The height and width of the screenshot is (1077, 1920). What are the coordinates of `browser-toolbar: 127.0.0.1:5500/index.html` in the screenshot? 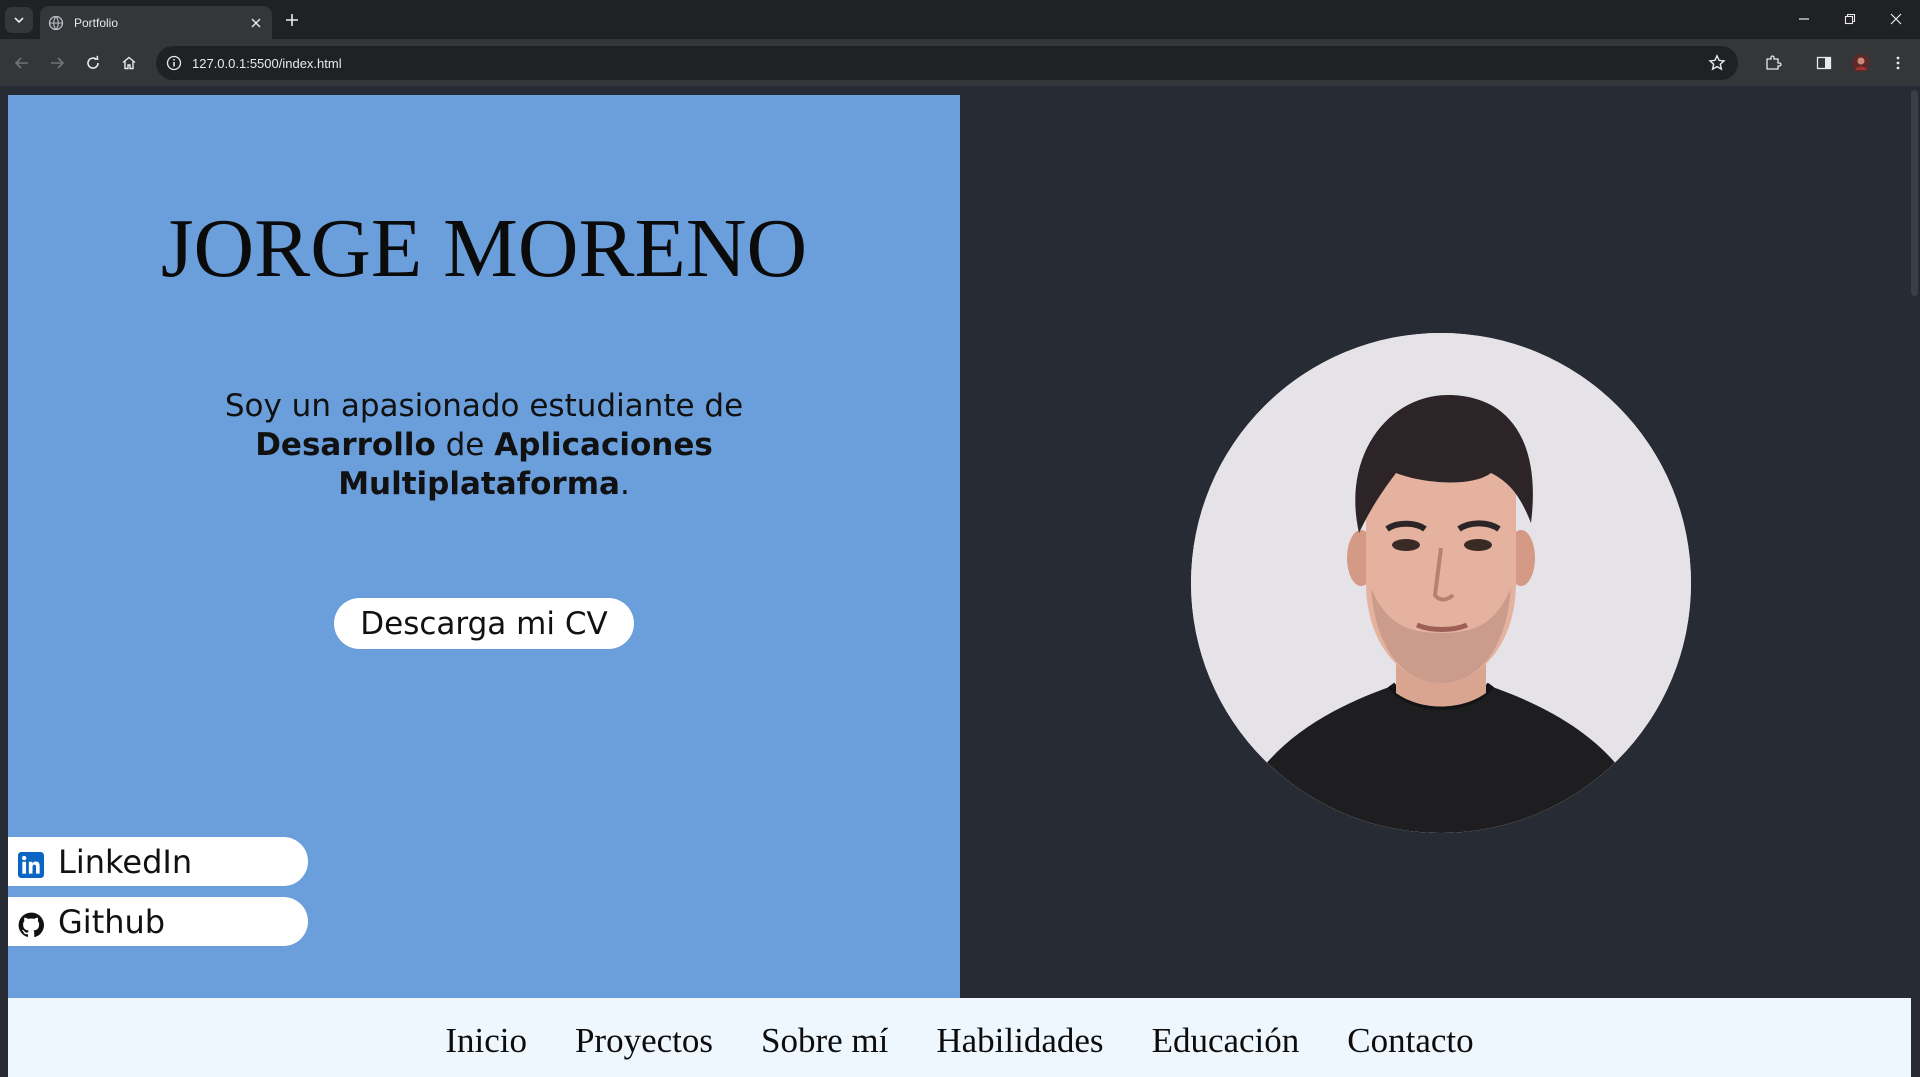 It's located at (960, 62).